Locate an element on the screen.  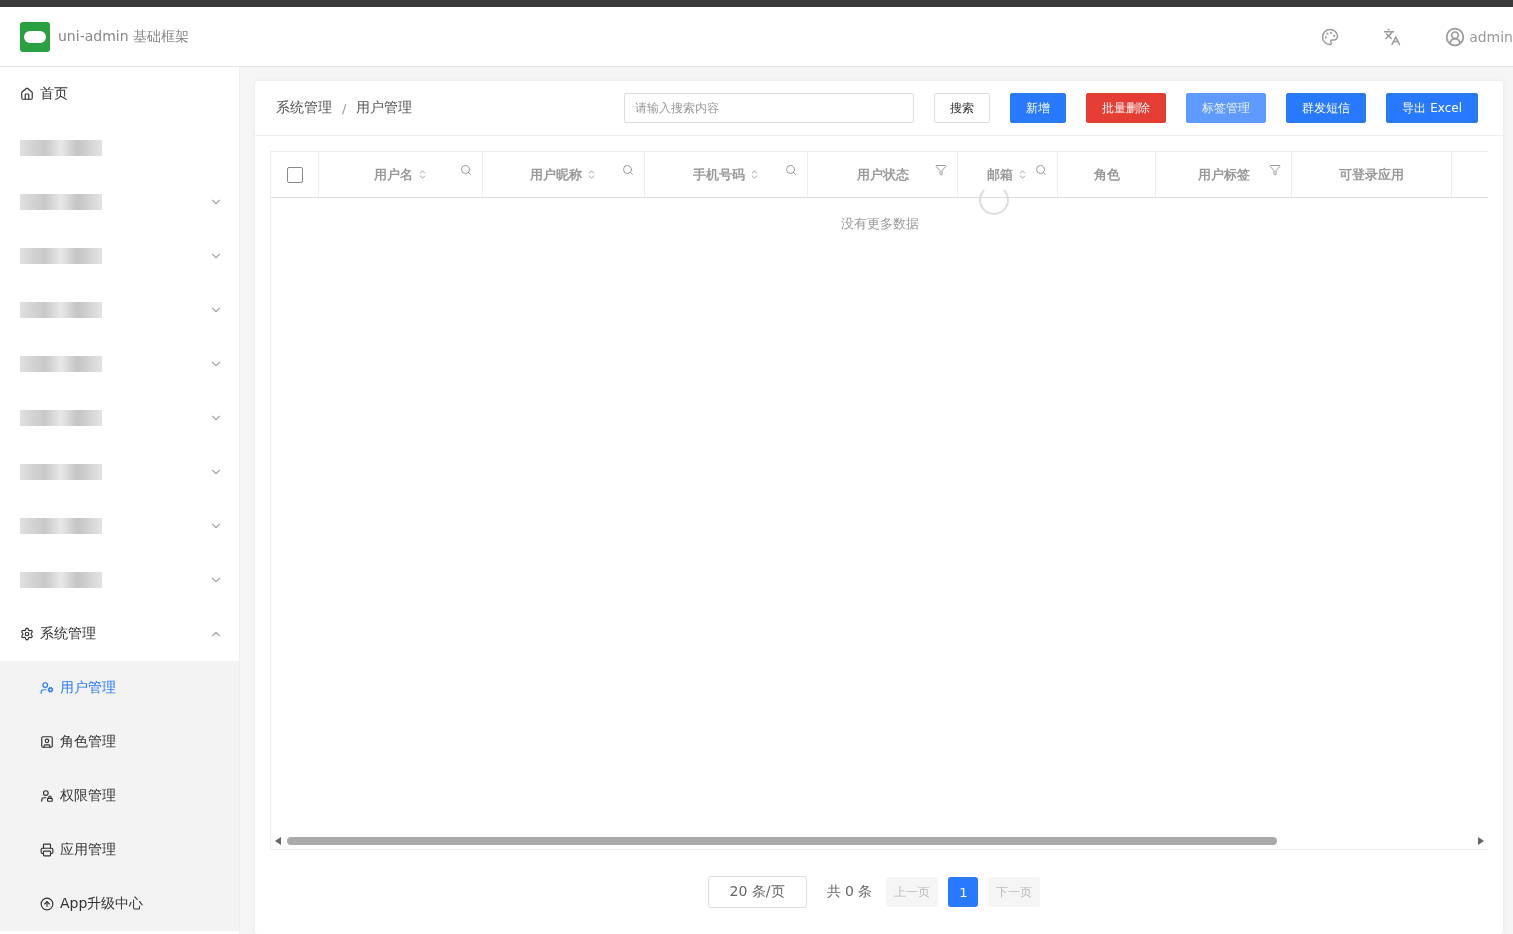
column-header: 用户昵称 is located at coordinates (556, 174).